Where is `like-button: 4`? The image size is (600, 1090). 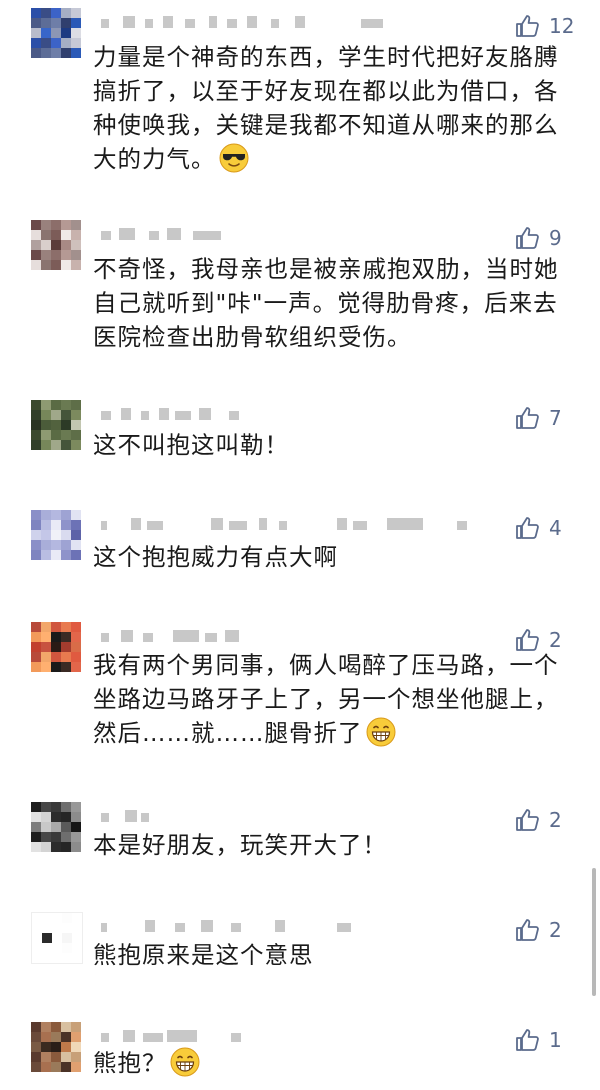
like-button: 4 is located at coordinates (538, 528).